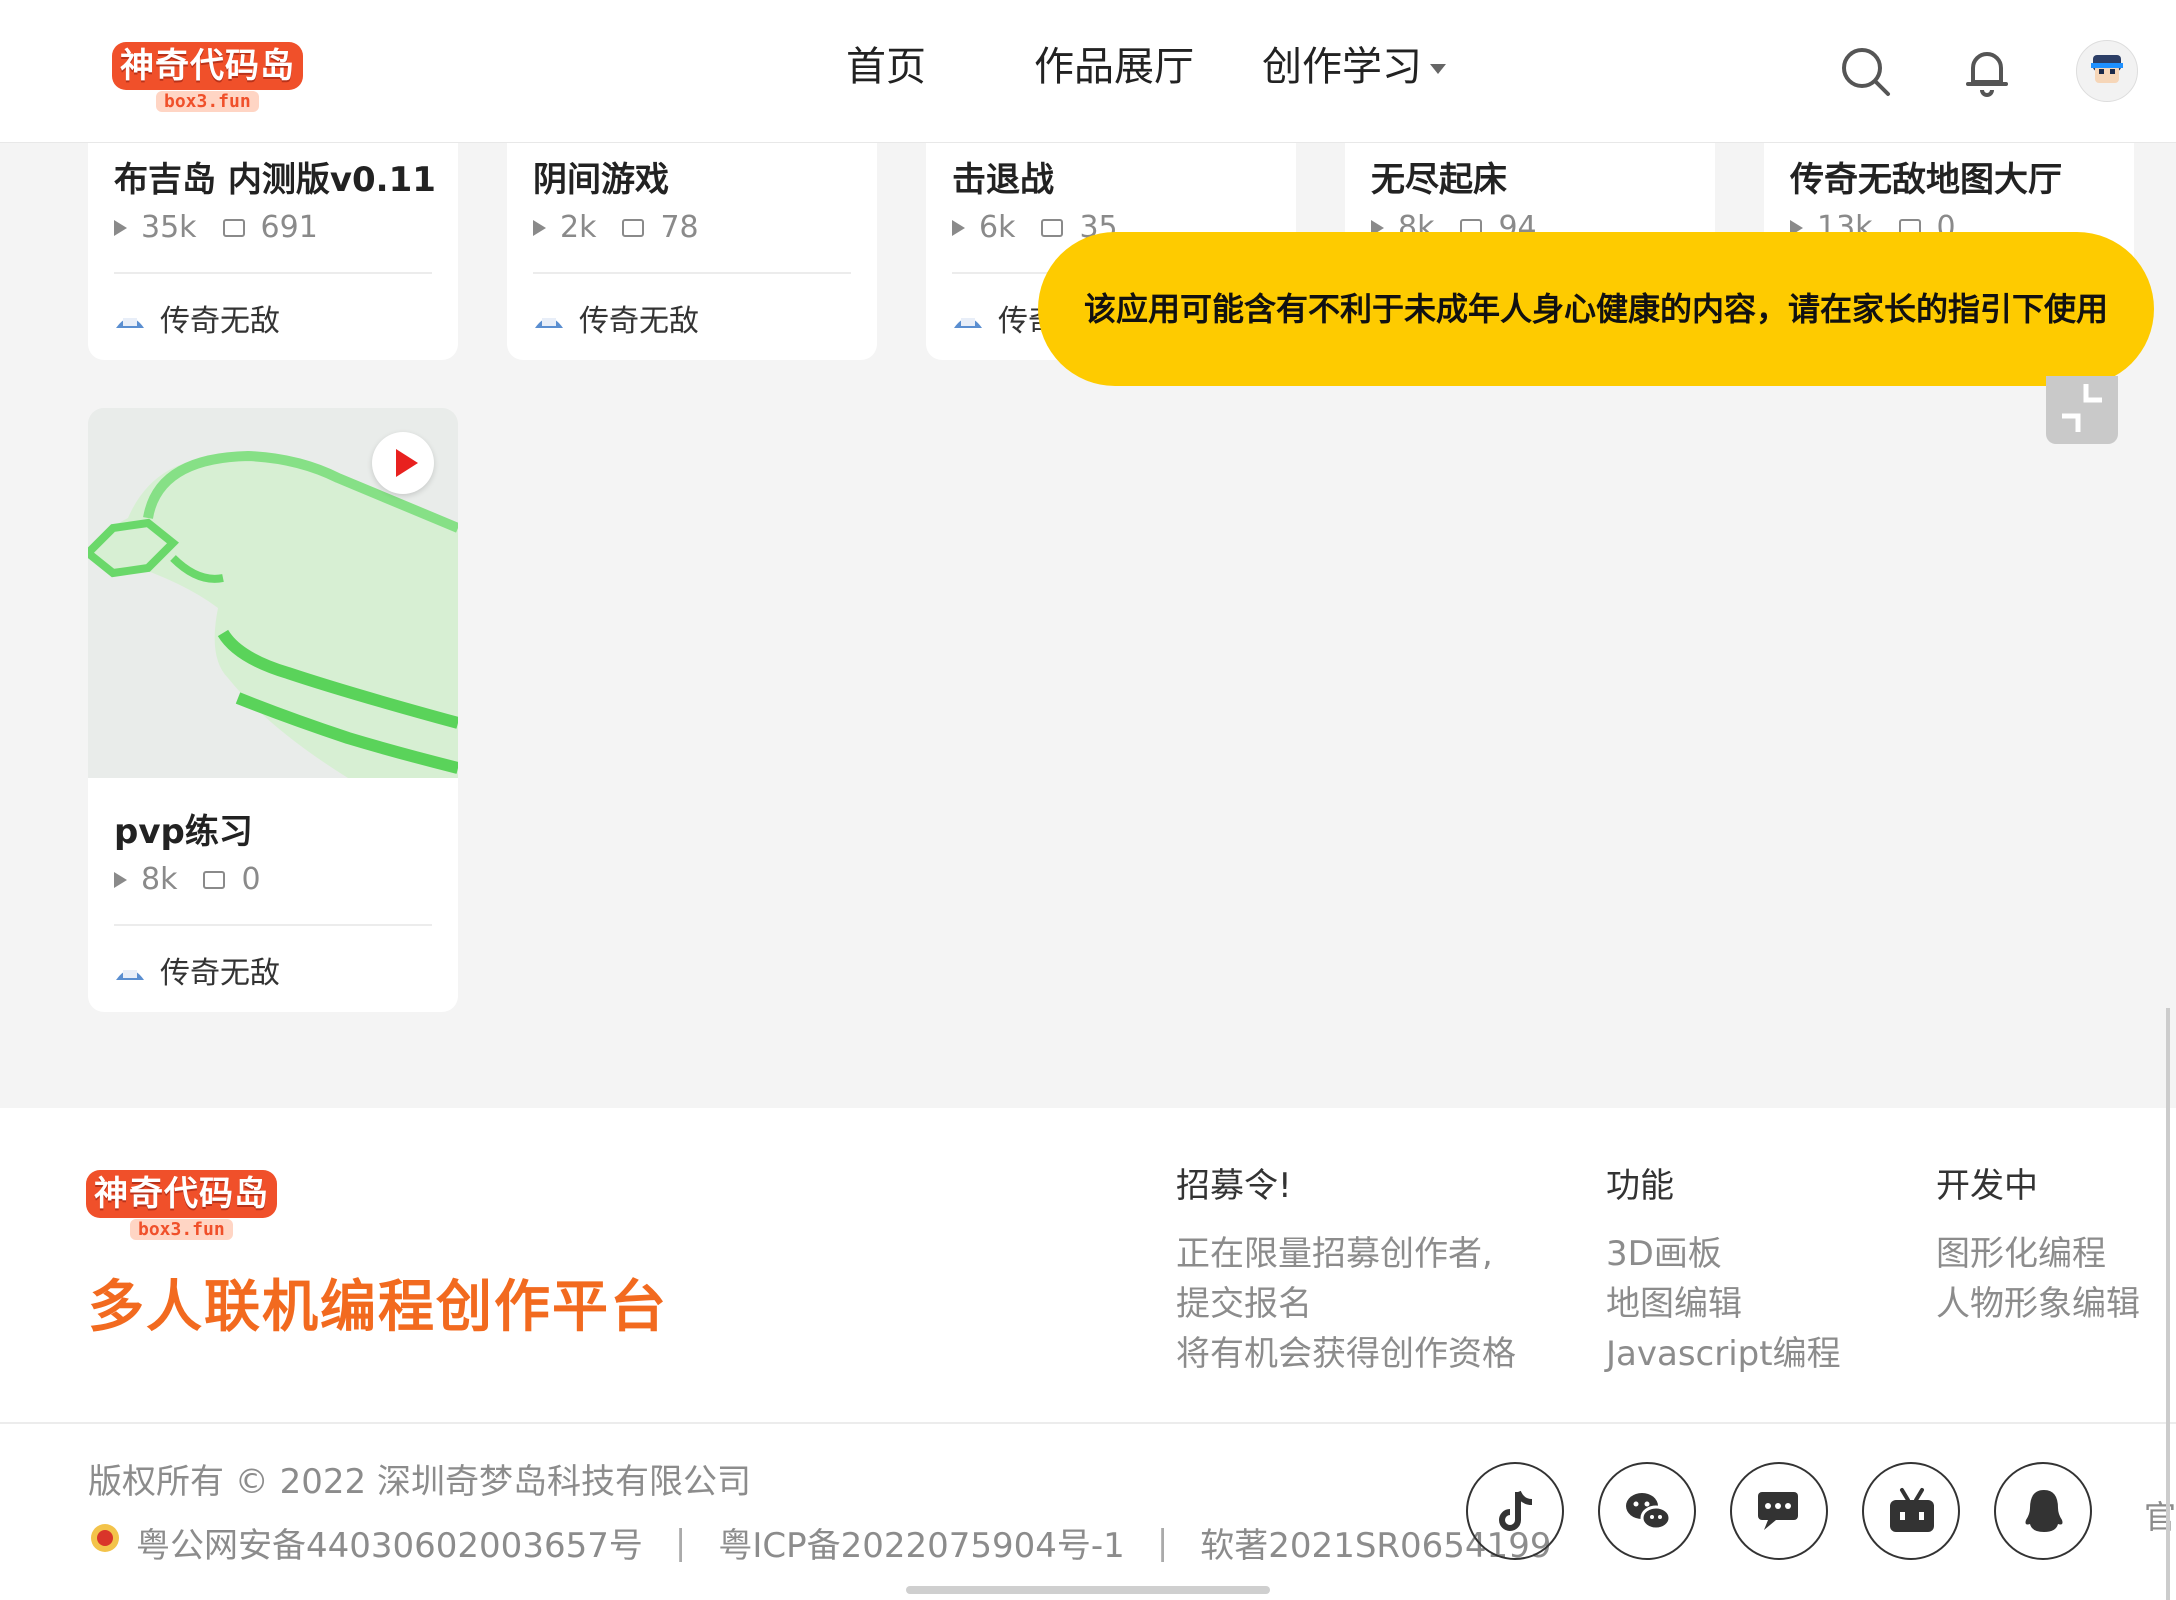 The height and width of the screenshot is (1600, 2176). What do you see at coordinates (1439, 180) in the screenshot?
I see `card-title: 无尽起床` at bounding box center [1439, 180].